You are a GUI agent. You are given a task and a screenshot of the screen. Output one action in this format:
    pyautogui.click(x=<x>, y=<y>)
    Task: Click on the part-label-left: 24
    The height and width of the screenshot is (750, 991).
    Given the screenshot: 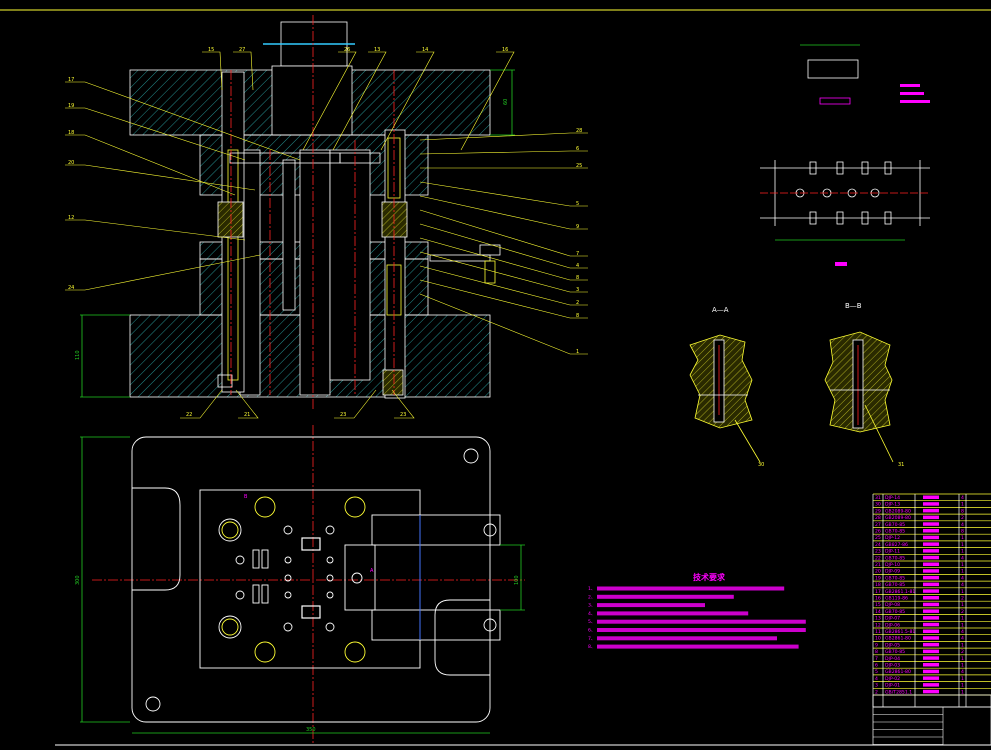 What is the action you would take?
    pyautogui.click(x=71, y=288)
    